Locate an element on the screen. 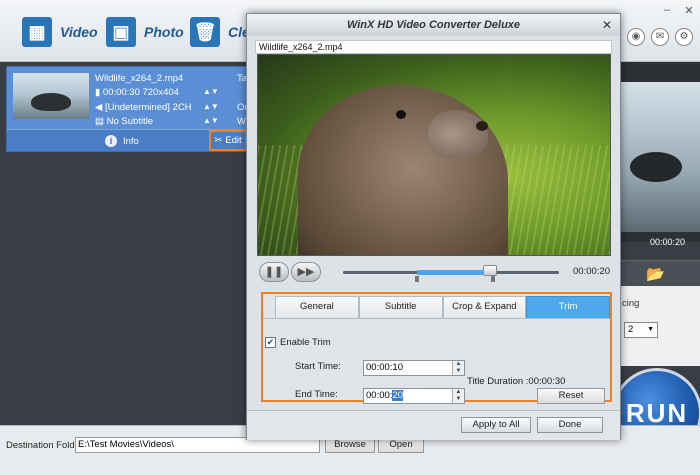  tab-general: General is located at coordinates (317, 307).